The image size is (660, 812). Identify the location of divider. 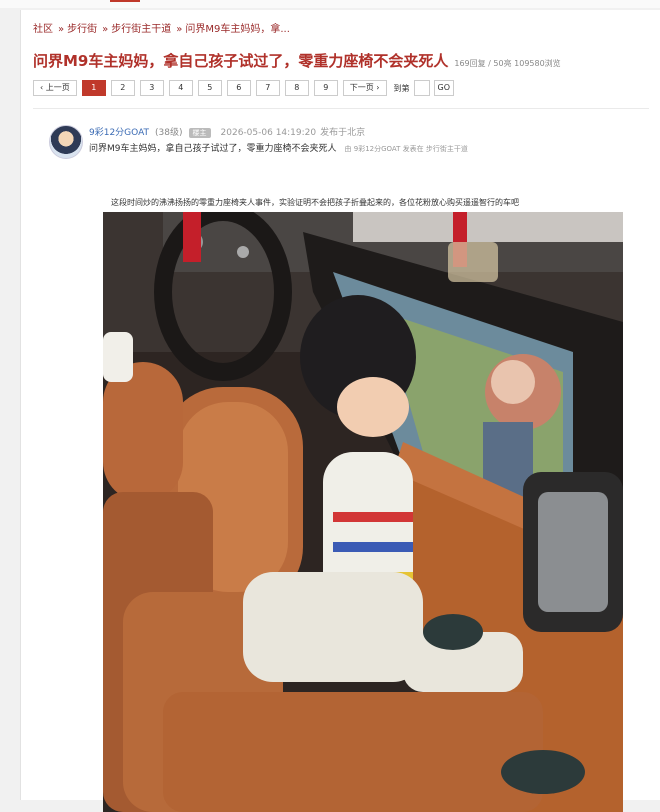
(341, 108).